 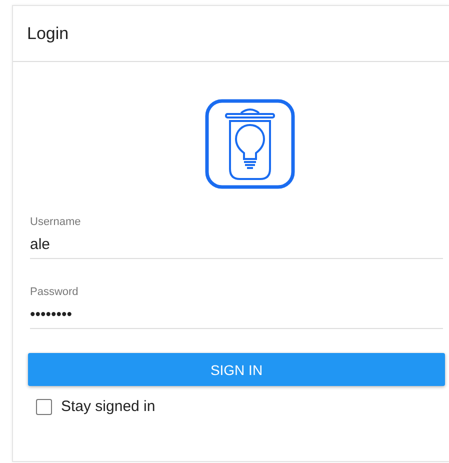 I want to click on field-label: Username, so click(x=56, y=222).